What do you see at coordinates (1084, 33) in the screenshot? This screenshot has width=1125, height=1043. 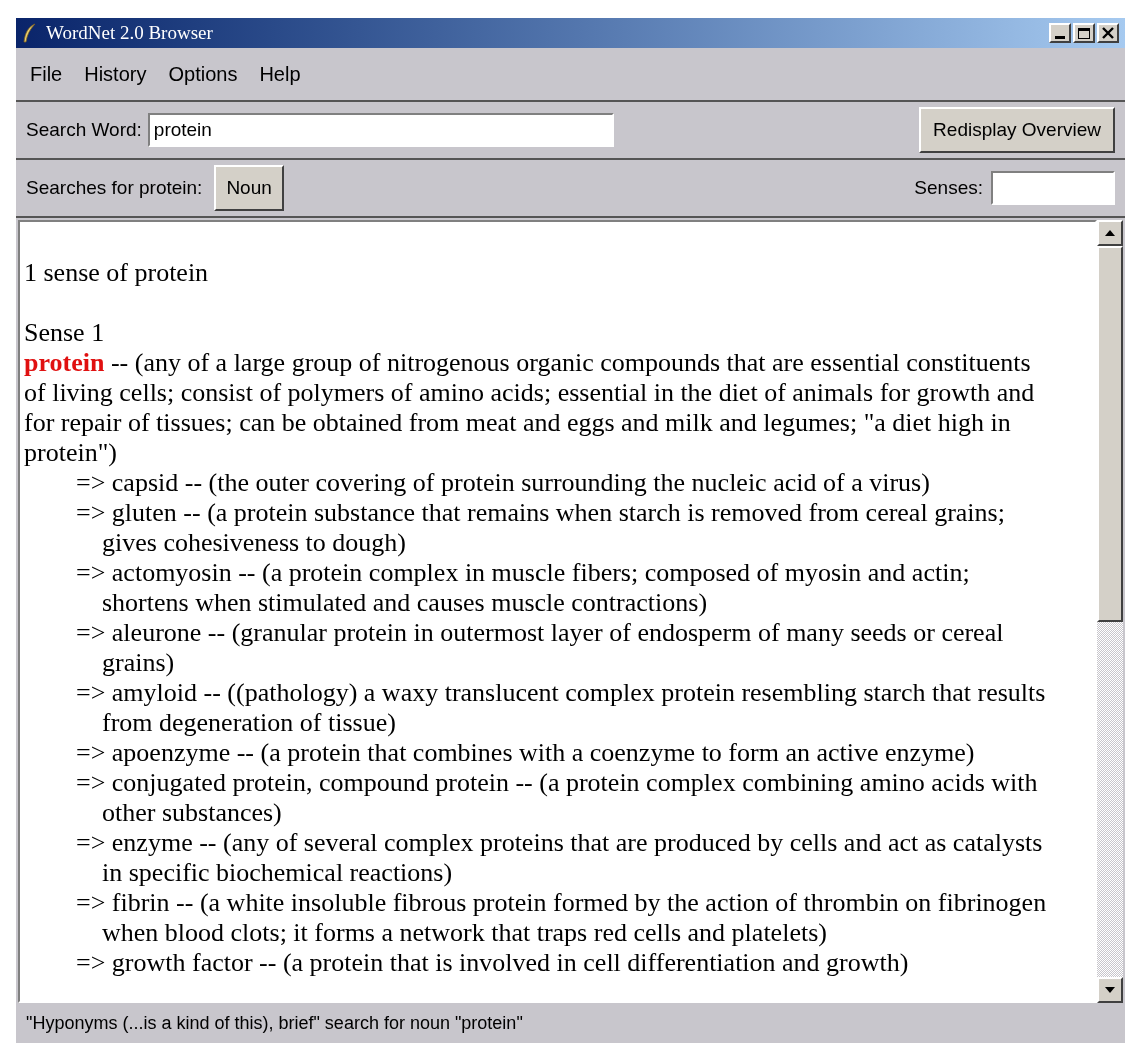 I see `maximize-button` at bounding box center [1084, 33].